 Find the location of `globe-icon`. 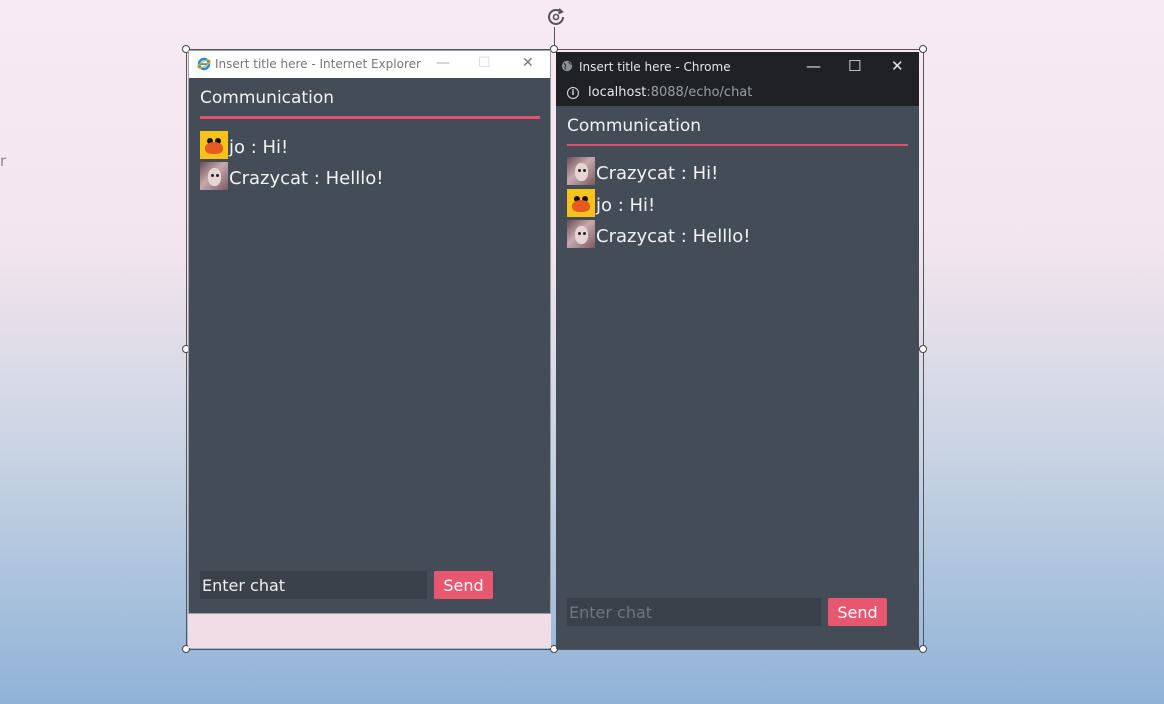

globe-icon is located at coordinates (567, 66).